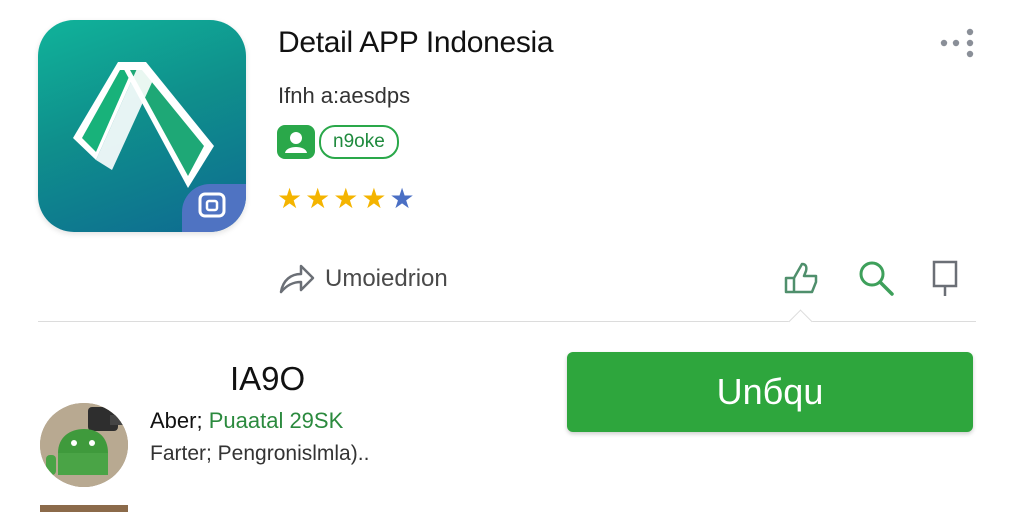  I want to click on next-item-thumbnail, so click(84, 508).